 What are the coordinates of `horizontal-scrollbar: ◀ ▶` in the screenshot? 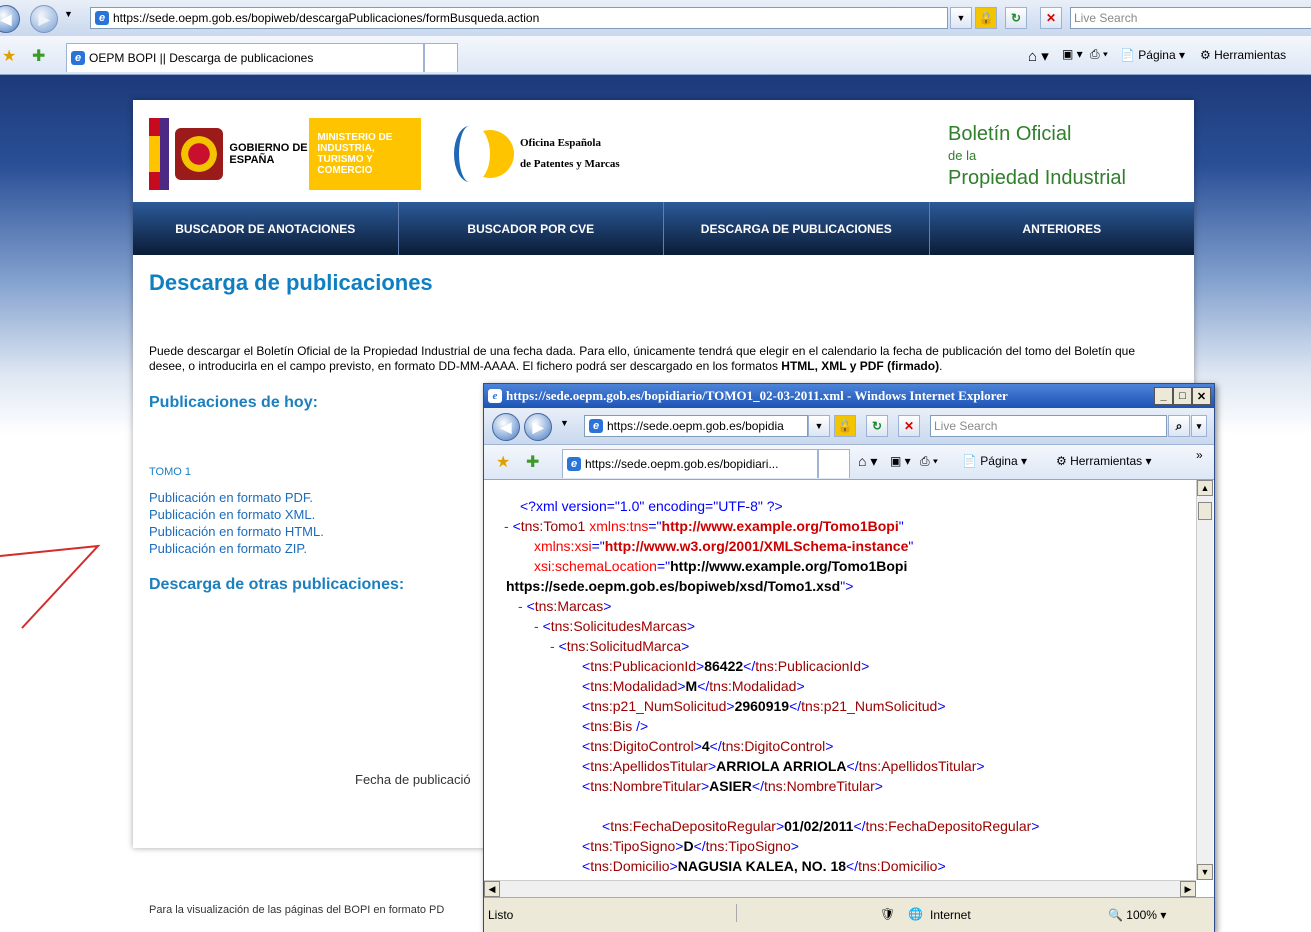 It's located at (840, 888).